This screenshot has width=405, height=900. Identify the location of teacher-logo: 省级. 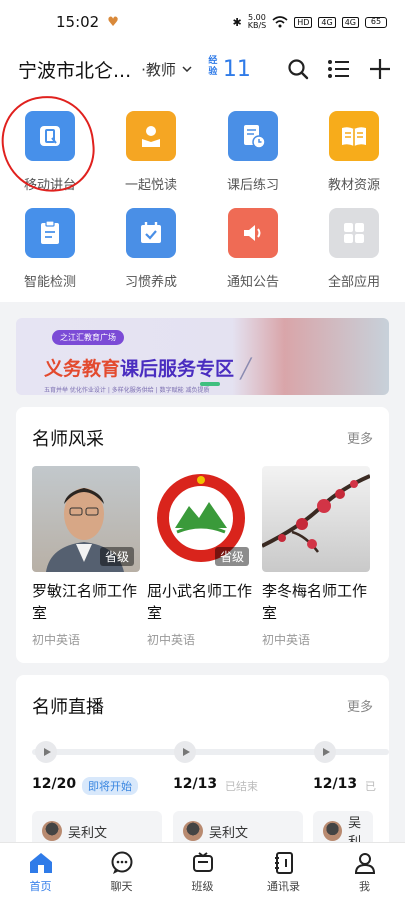
(201, 519).